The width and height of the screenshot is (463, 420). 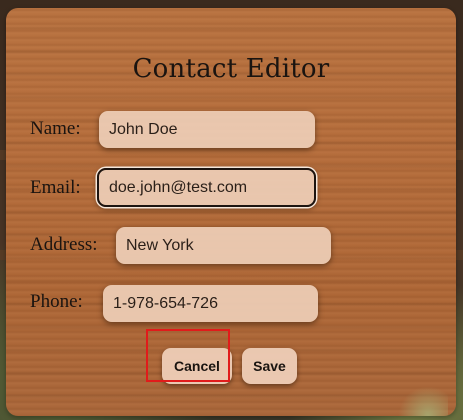 What do you see at coordinates (231, 69) in the screenshot?
I see `dialog-title: Contact Editor` at bounding box center [231, 69].